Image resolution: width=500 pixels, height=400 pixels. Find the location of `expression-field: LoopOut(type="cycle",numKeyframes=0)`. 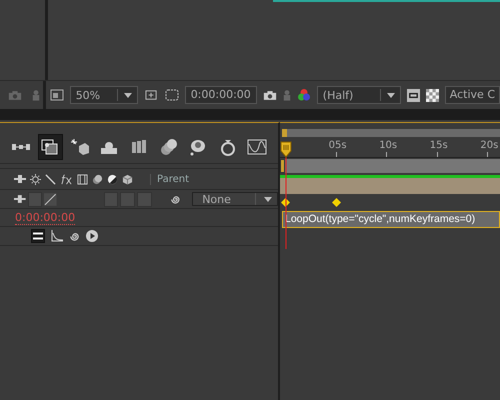

expression-field: LoopOut(type="cycle",numKeyframes=0) is located at coordinates (391, 219).